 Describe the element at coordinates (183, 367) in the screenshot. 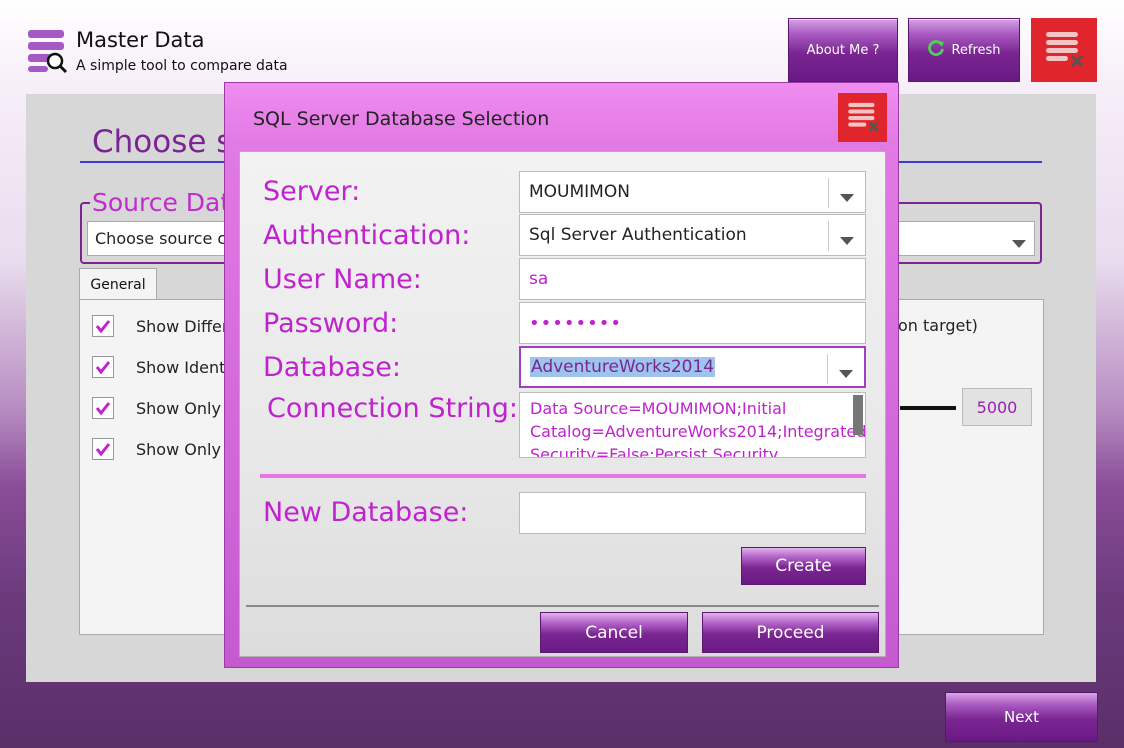

I see `option-label: Show Identi` at that location.